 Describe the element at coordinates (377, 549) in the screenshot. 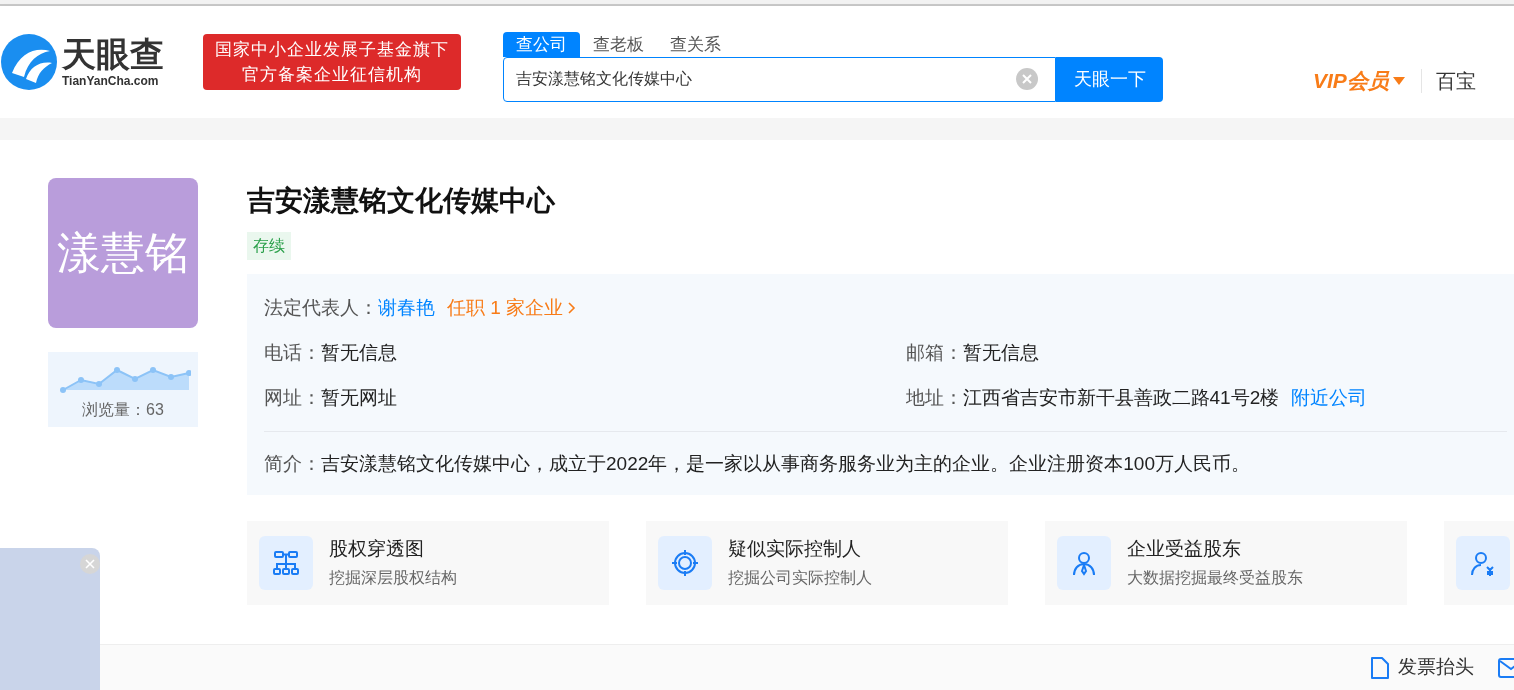

I see `feature-title: 股权穿透图` at that location.